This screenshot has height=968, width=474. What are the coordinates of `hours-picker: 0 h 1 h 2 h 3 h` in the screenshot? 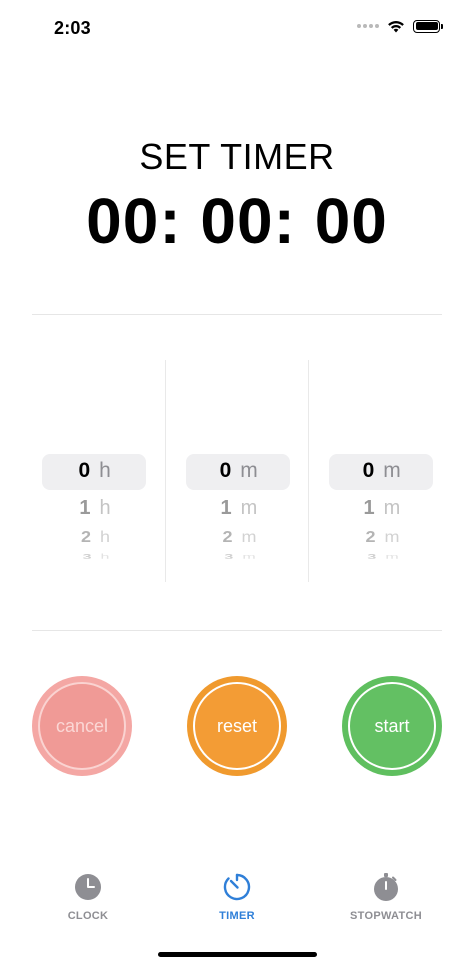 It's located at (93, 471).